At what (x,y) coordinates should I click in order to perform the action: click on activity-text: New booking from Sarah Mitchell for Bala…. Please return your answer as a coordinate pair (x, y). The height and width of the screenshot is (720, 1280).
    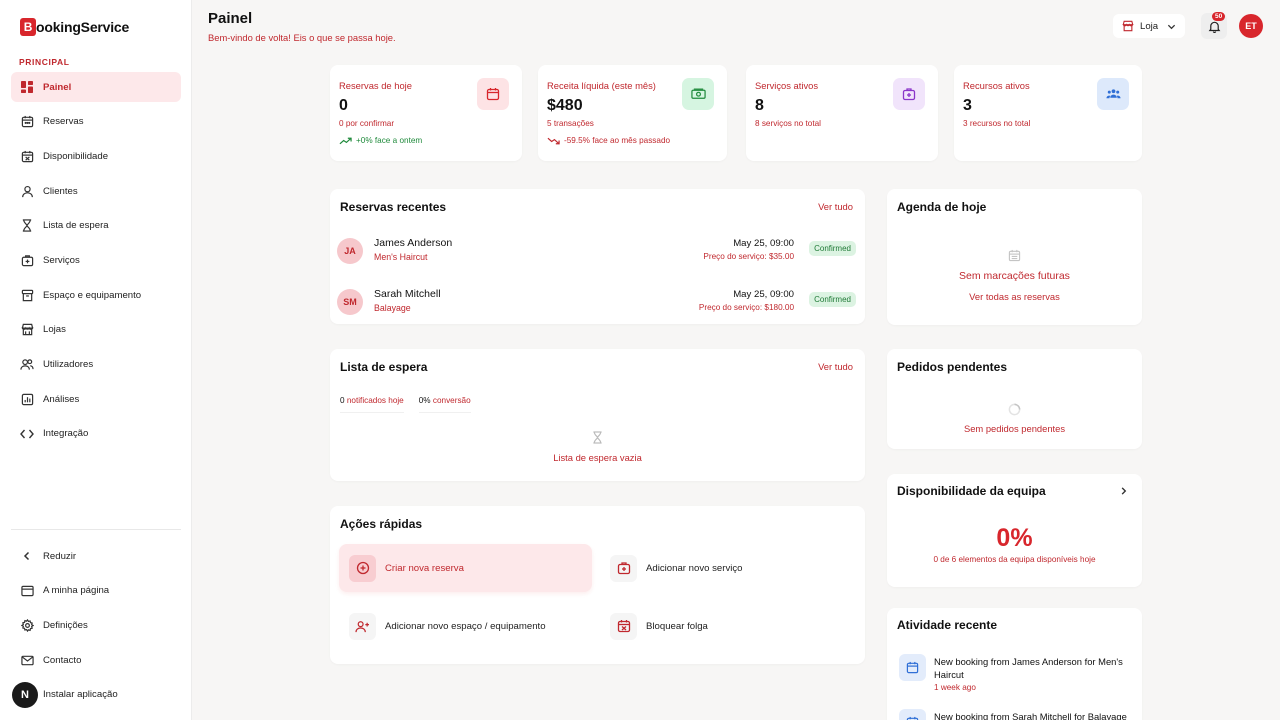
    Looking at the image, I should click on (1030, 715).